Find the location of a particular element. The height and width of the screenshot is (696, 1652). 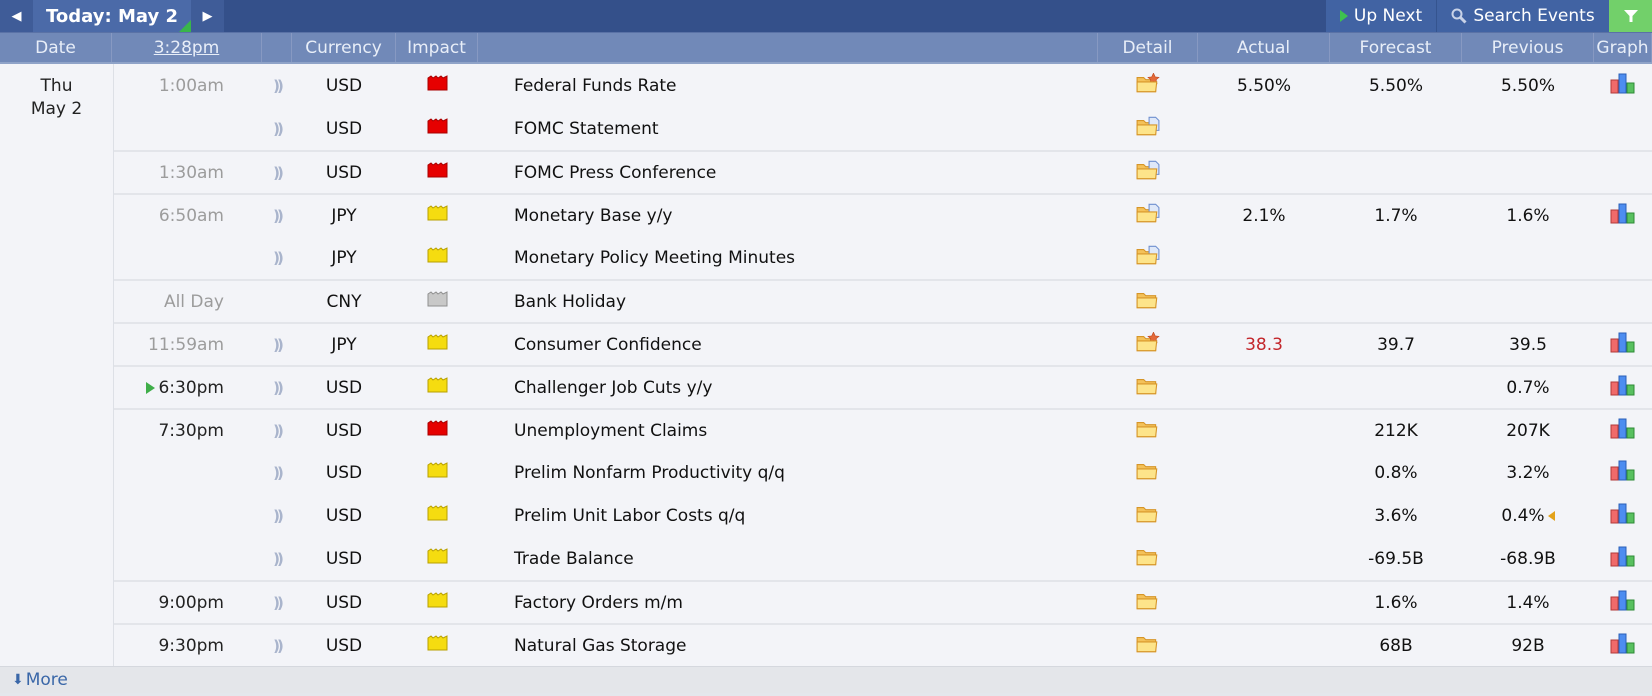

event-title: Unemployment Claims is located at coordinates (788, 430).